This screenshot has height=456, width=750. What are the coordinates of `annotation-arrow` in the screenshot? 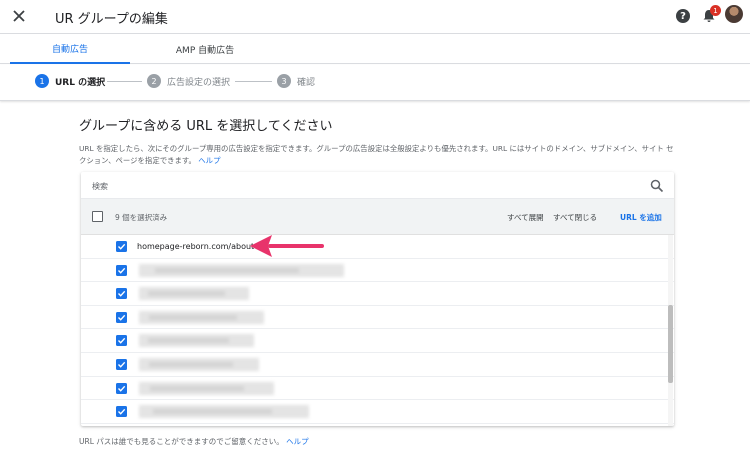 It's located at (287, 246).